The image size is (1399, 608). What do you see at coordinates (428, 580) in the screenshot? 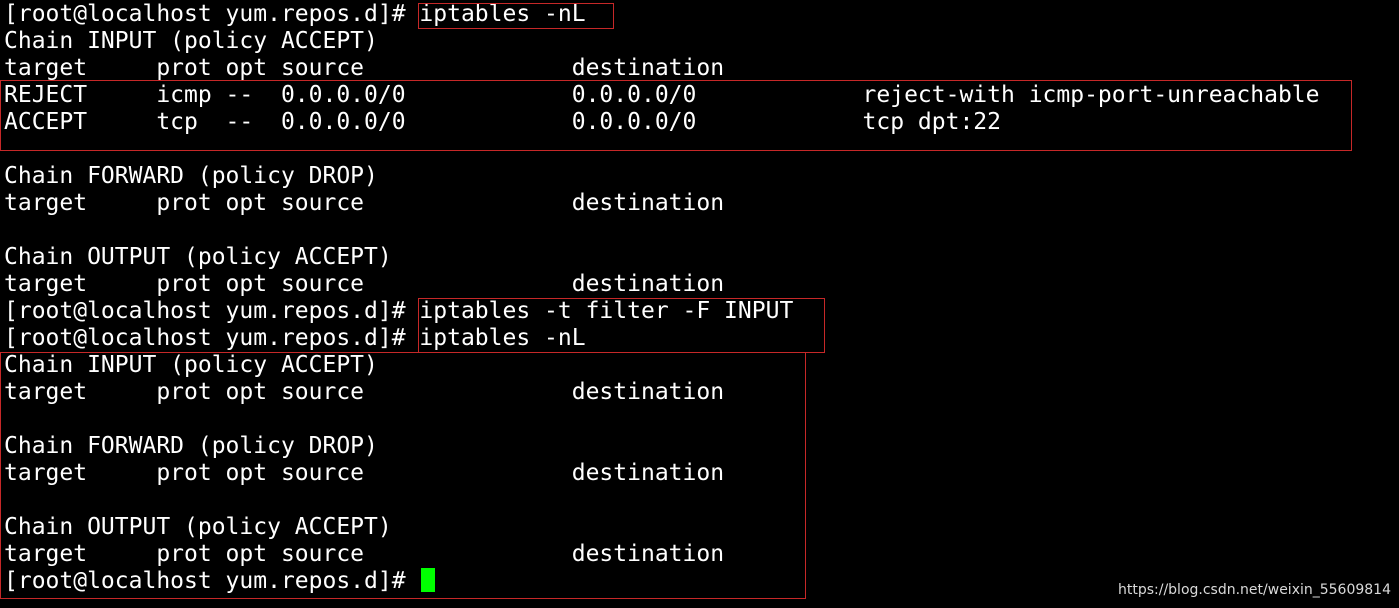
I see `terminal-cursor` at bounding box center [428, 580].